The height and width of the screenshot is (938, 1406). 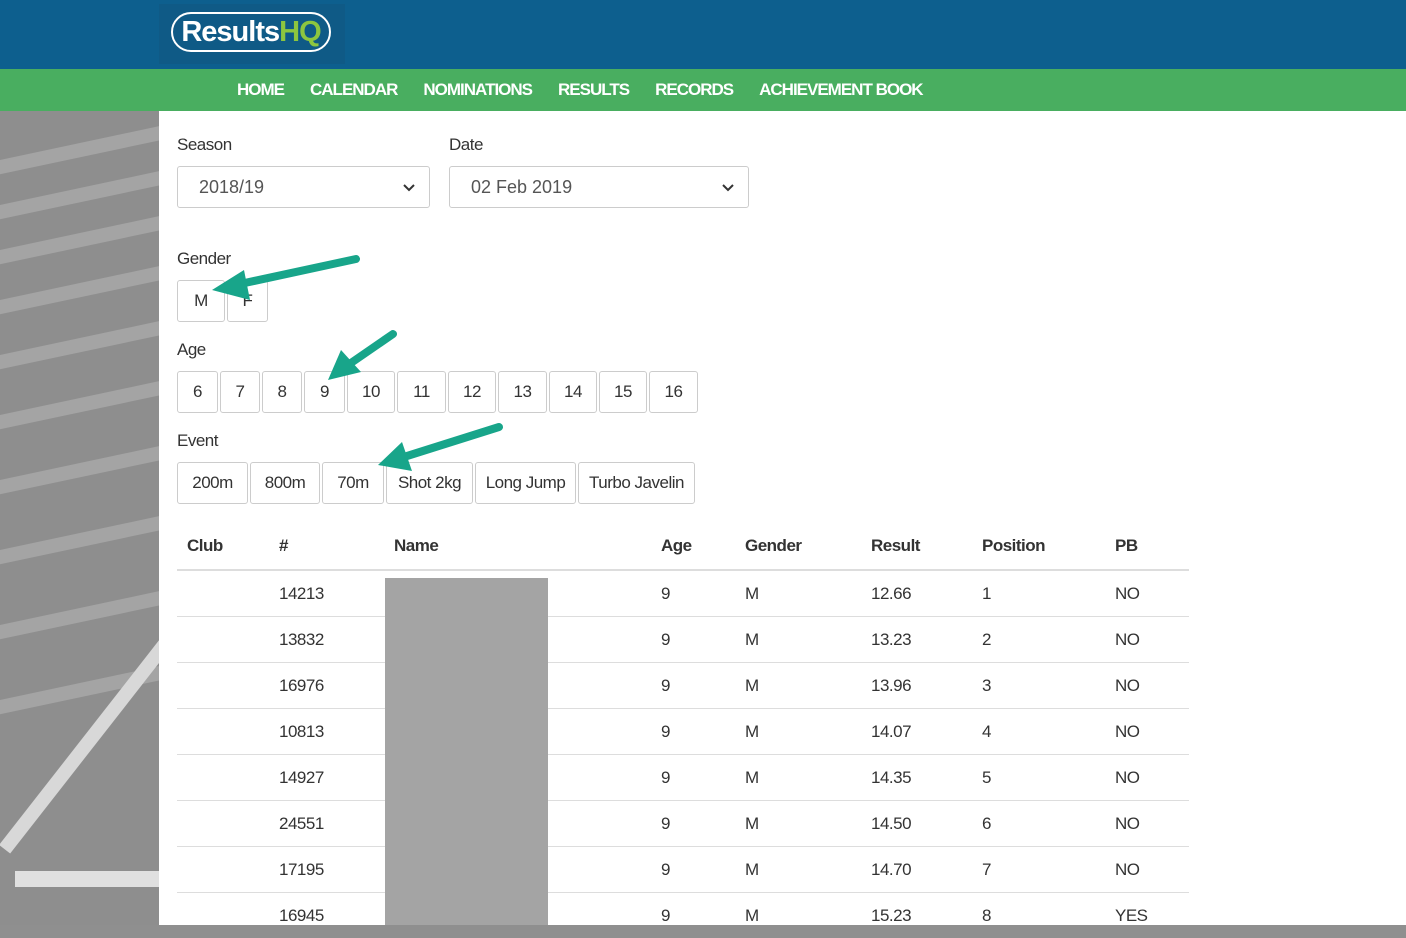 I want to click on age-button-12: 12, so click(x=472, y=392).